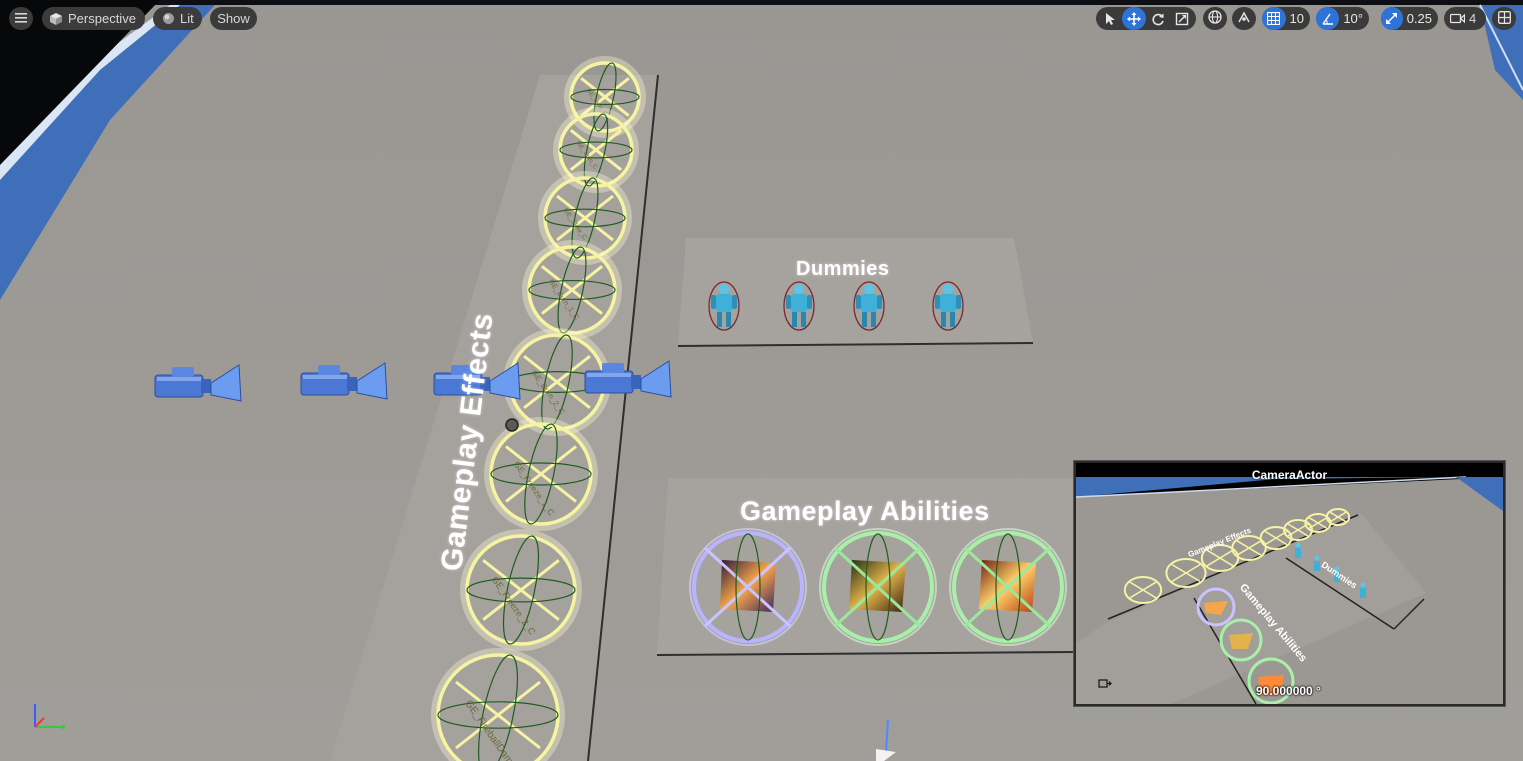 This screenshot has width=1523, height=761. Describe the element at coordinates (168, 18) in the screenshot. I see `lit-sphere-icon` at that location.